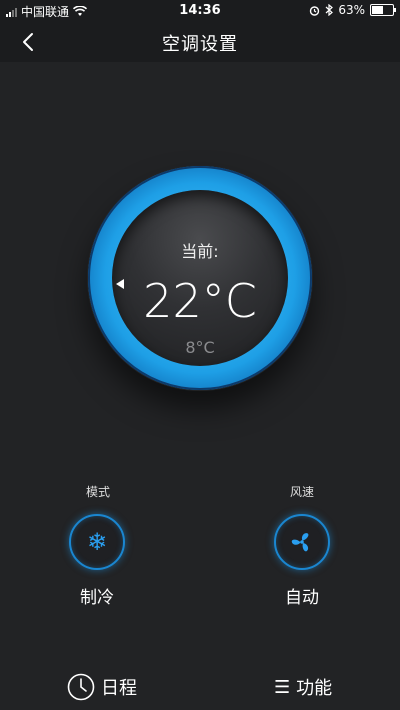  What do you see at coordinates (329, 10) in the screenshot?
I see `bluetooth-icon` at bounding box center [329, 10].